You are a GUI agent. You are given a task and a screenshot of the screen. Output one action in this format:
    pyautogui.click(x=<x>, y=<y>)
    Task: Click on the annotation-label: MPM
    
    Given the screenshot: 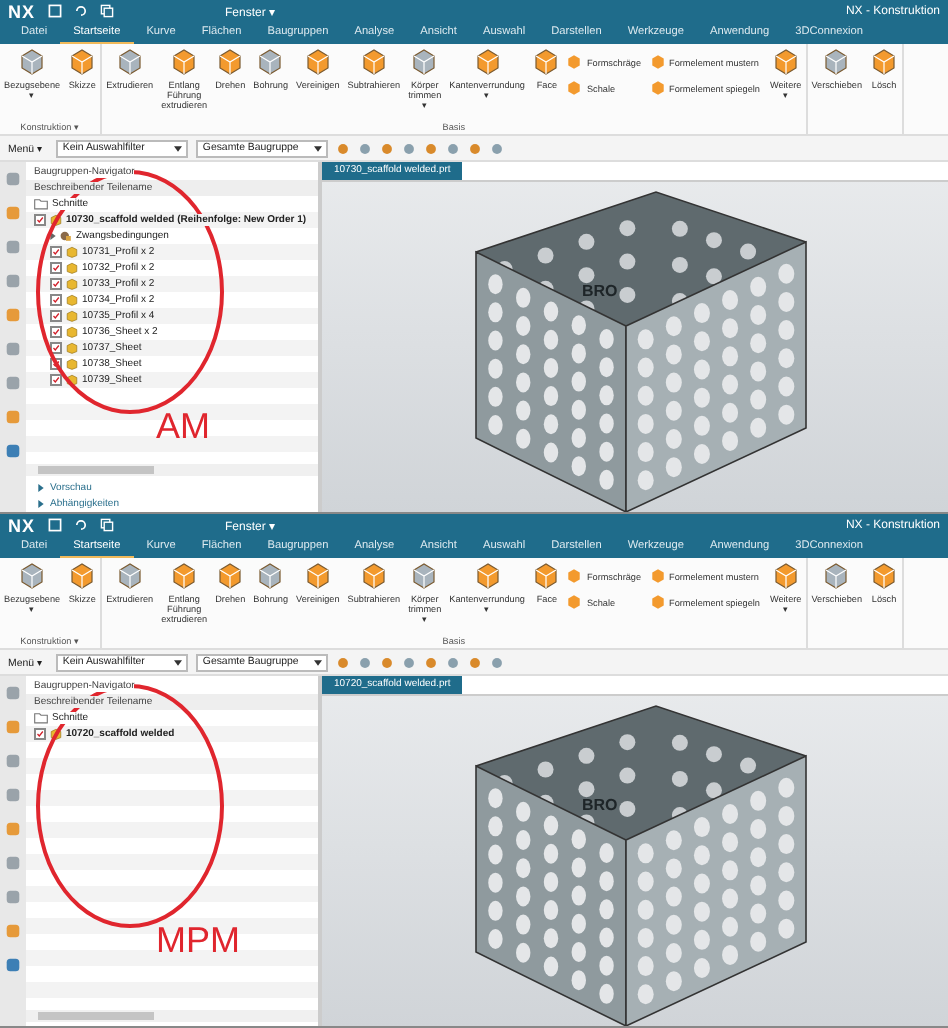 What is the action you would take?
    pyautogui.click(x=198, y=941)
    